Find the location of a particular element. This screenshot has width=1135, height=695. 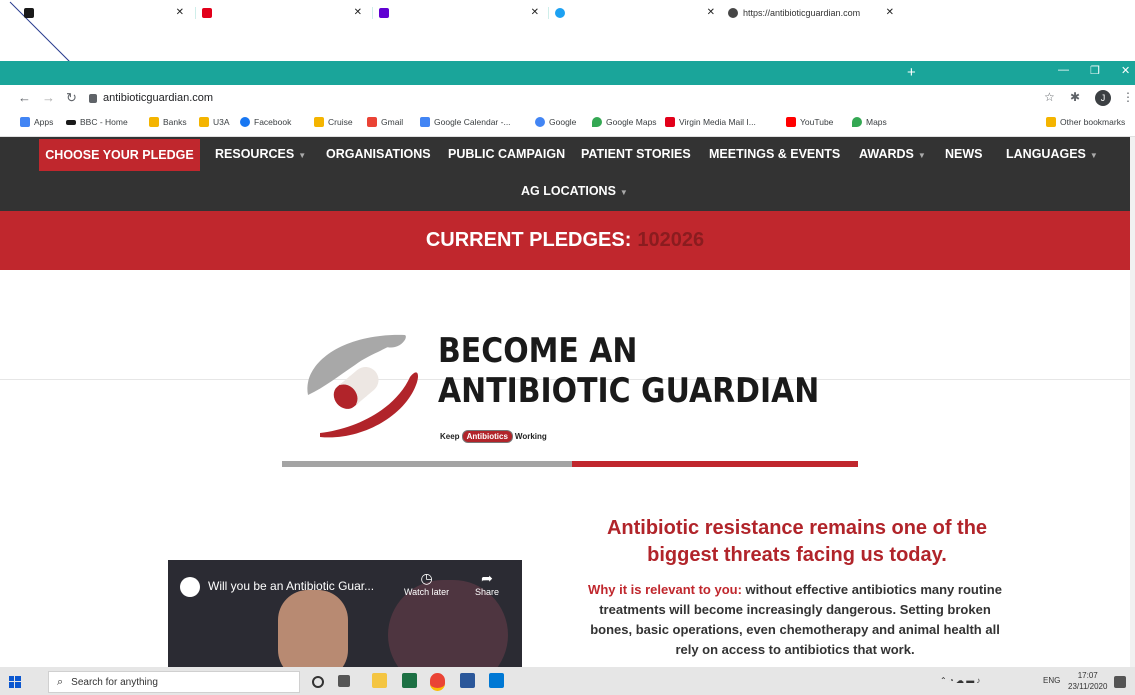

google-icon is located at coordinates (540, 122).